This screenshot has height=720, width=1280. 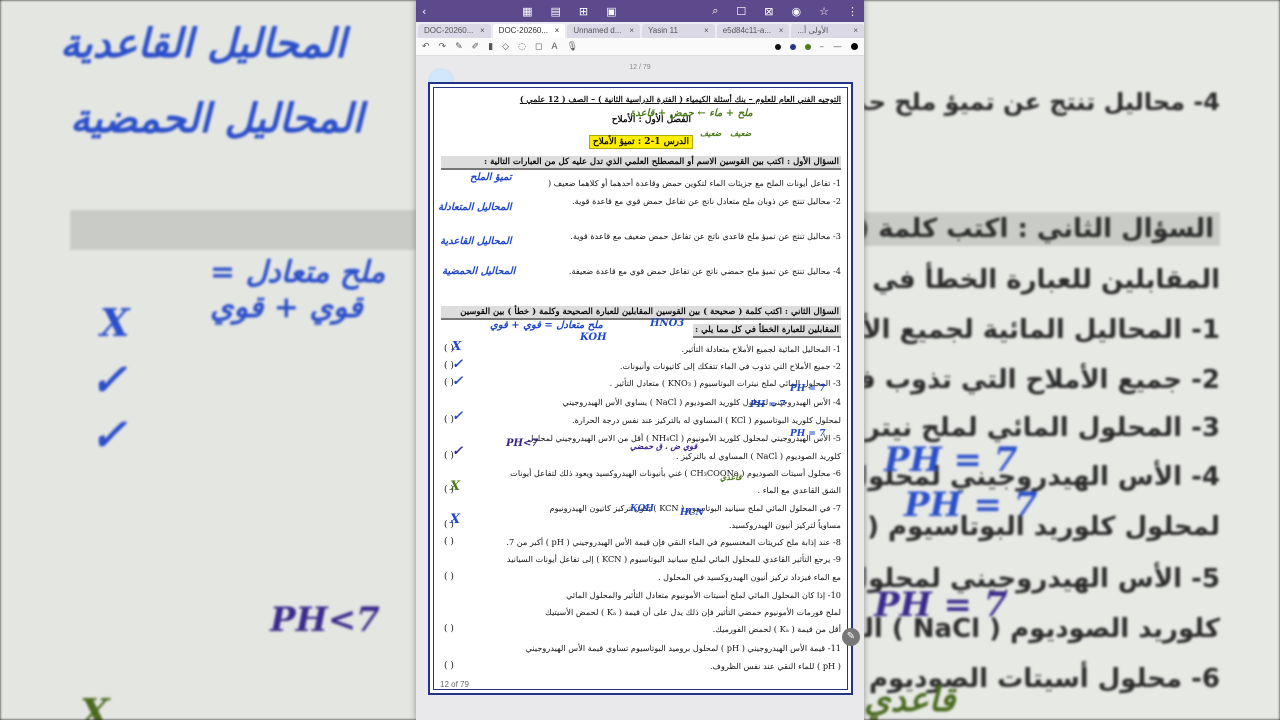 I want to click on bg-annotation-basic-solutions: المحاليل القاعدية, so click(x=203, y=43).